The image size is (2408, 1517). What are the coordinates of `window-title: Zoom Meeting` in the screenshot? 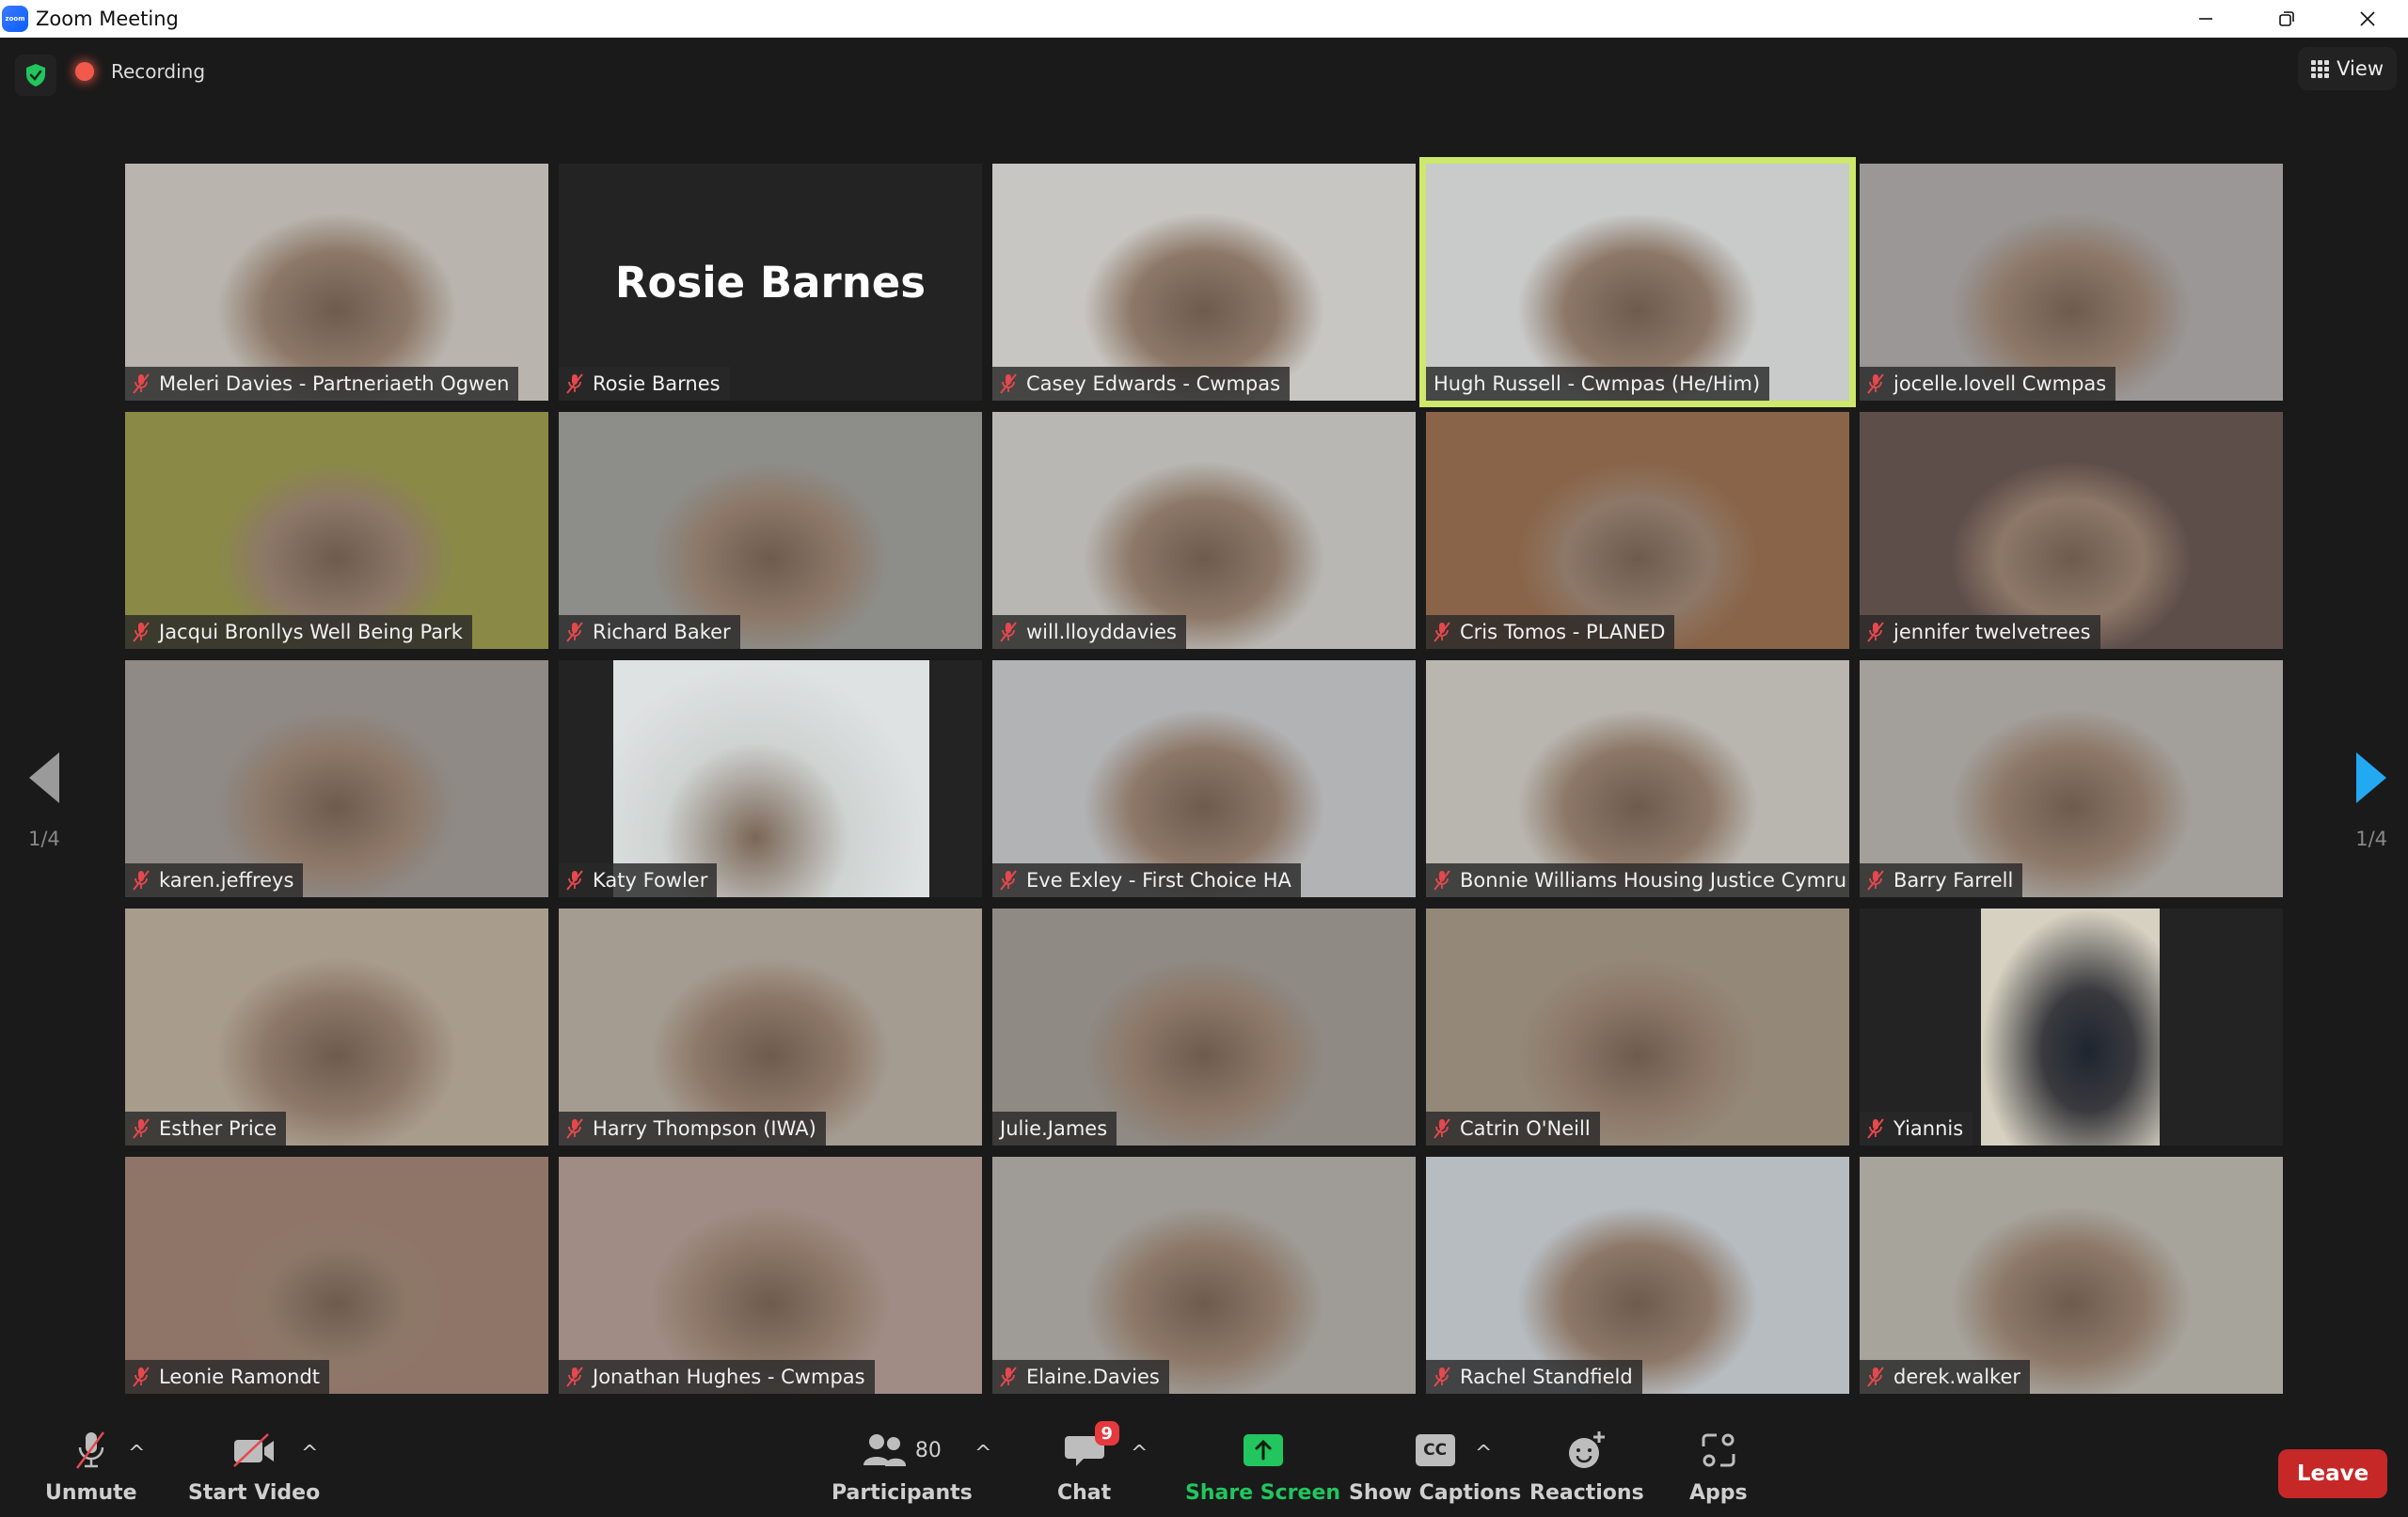 It's located at (108, 19).